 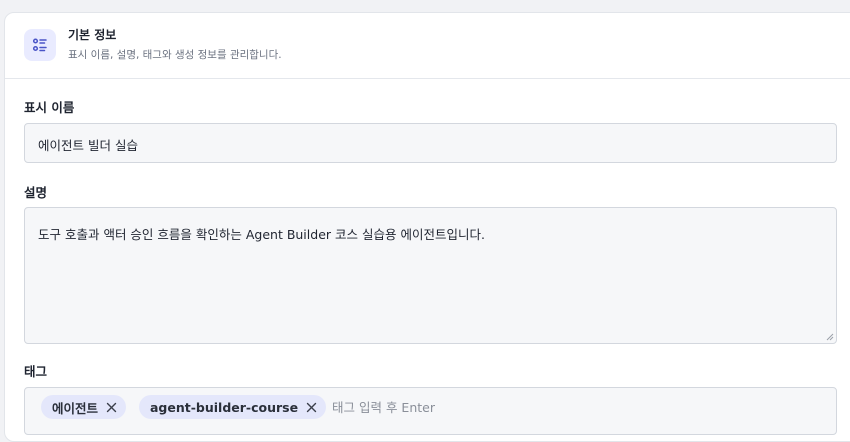 What do you see at coordinates (92, 35) in the screenshot?
I see `section-title: 기본 정보` at bounding box center [92, 35].